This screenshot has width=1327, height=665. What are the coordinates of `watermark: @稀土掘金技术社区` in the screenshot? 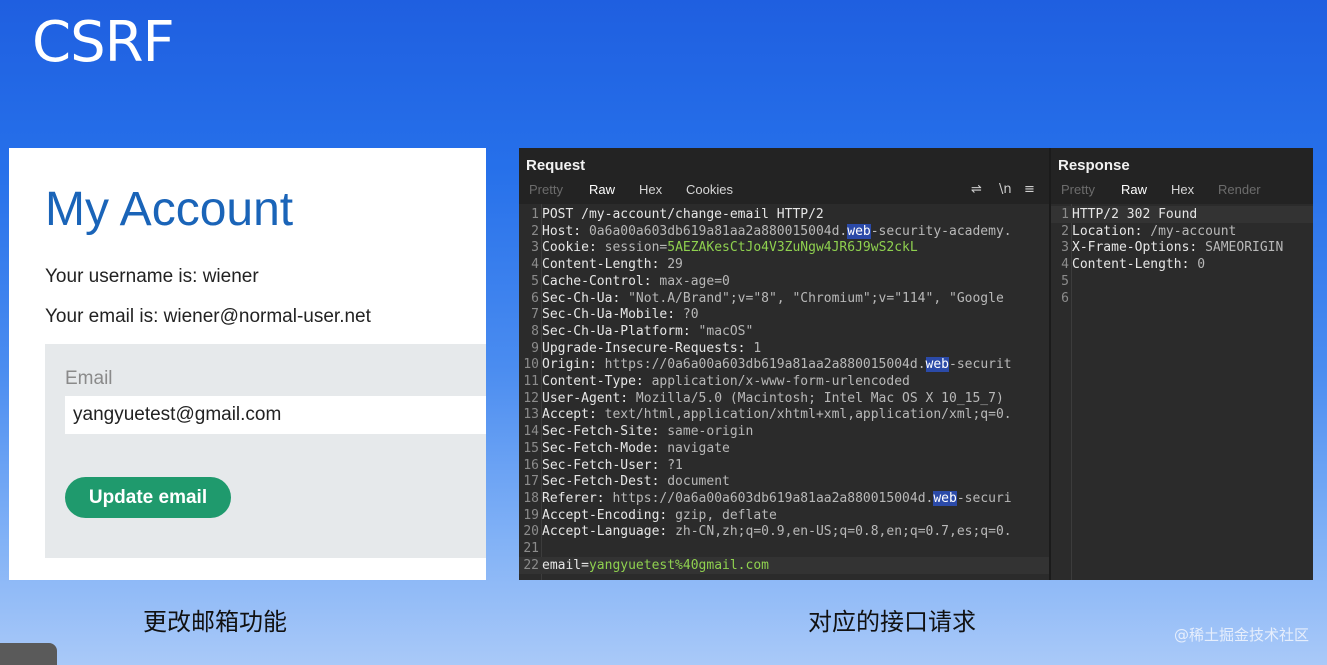 It's located at (1241, 635).